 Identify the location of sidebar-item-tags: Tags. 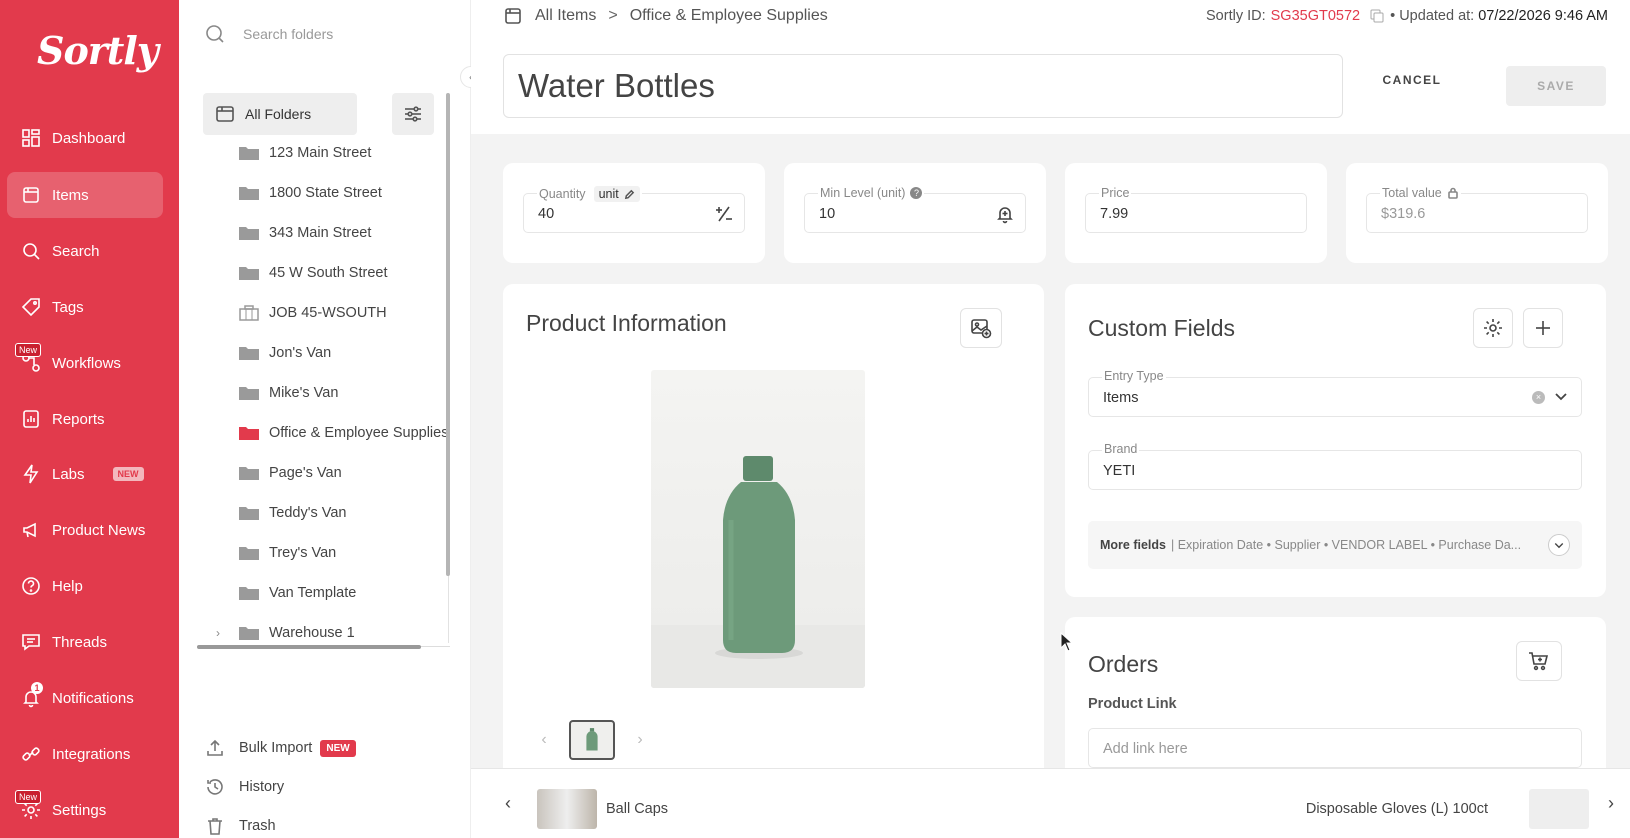
(85, 307).